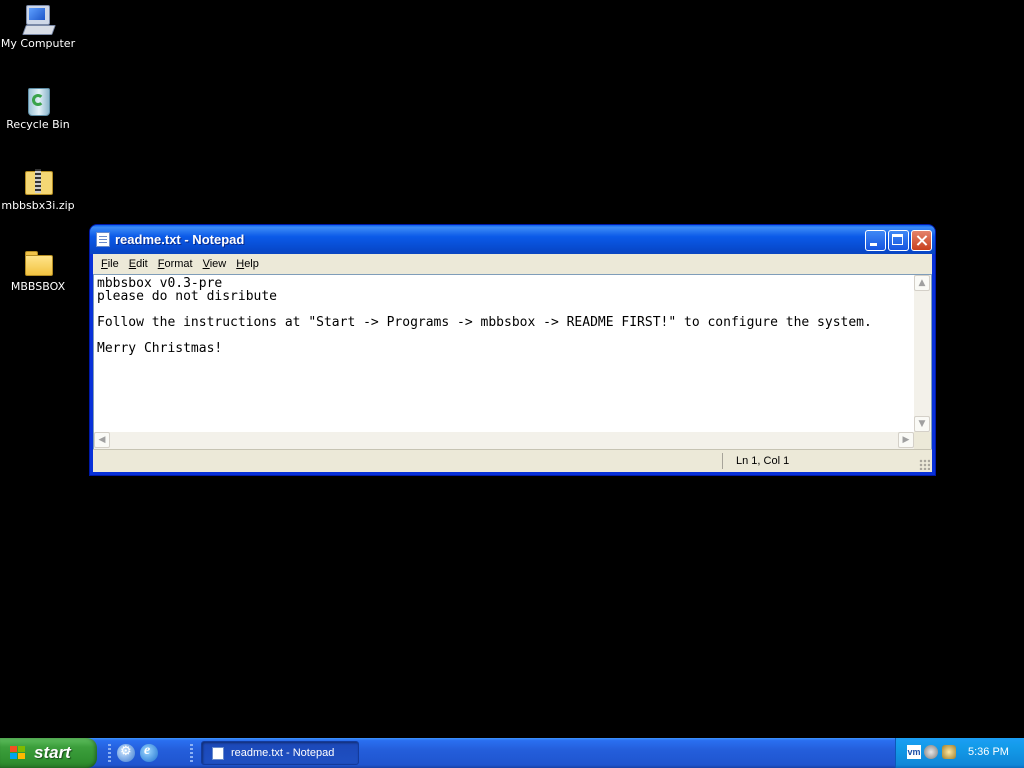 The width and height of the screenshot is (1024, 768). I want to click on folder-icon, so click(38, 262).